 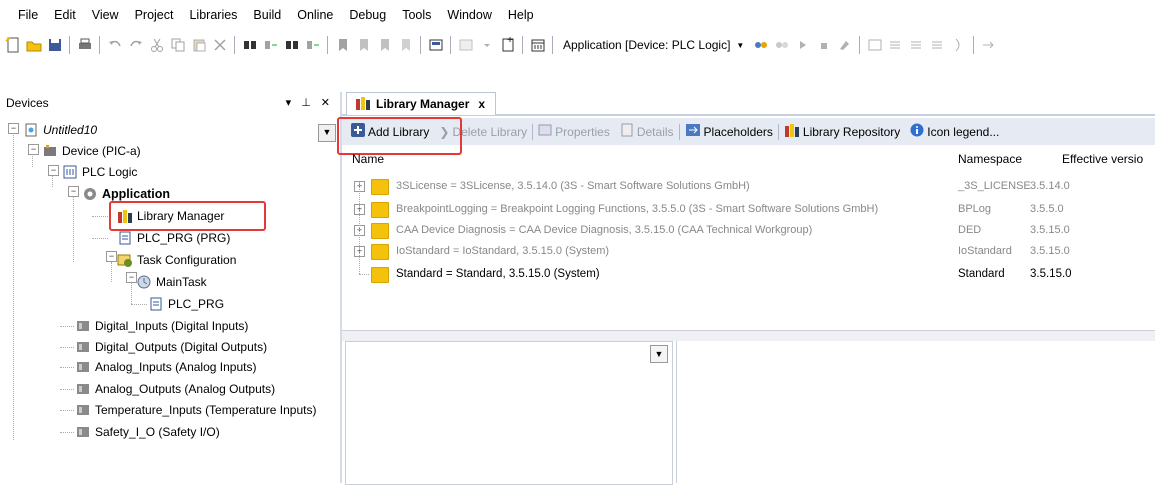 What do you see at coordinates (469, 15) in the screenshot?
I see `menu-window: Window` at bounding box center [469, 15].